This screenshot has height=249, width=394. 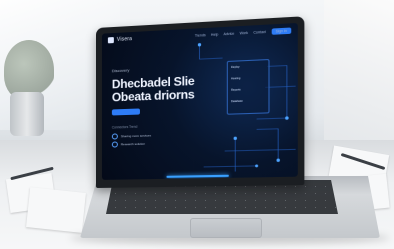 I want to click on plant-pot, so click(x=27, y=114).